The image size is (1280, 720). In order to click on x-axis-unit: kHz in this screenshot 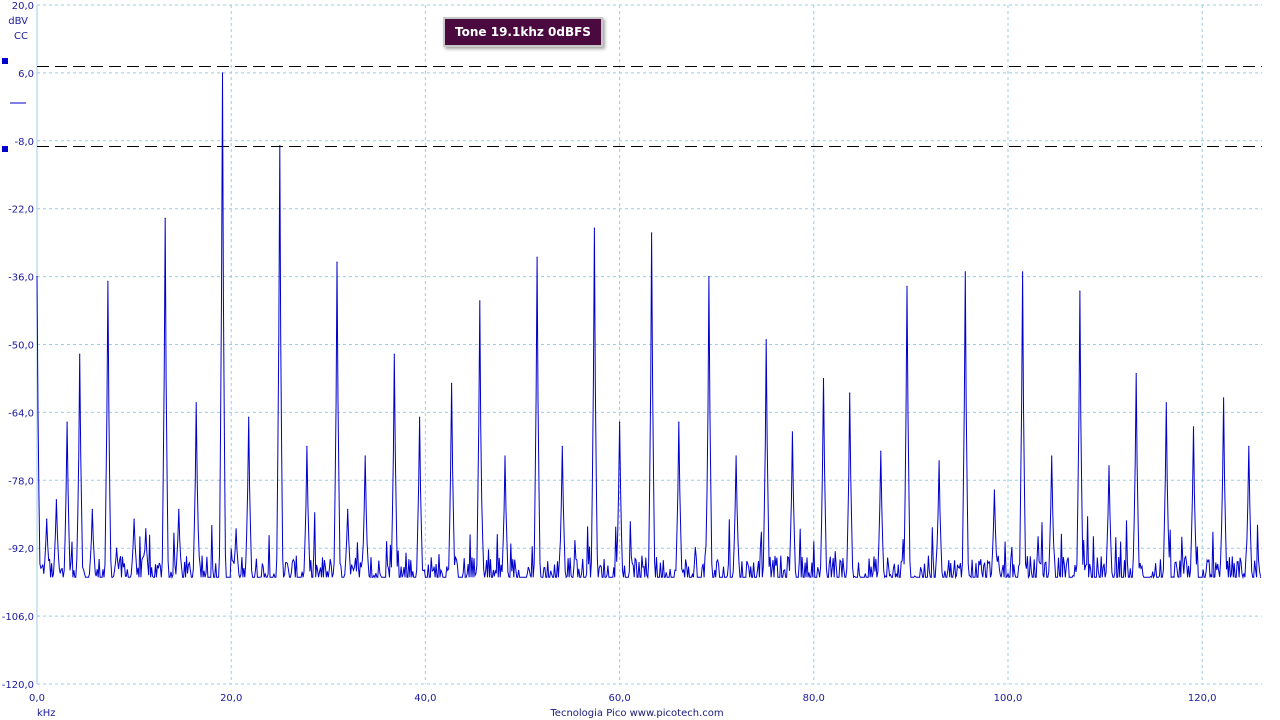, I will do `click(46, 713)`.